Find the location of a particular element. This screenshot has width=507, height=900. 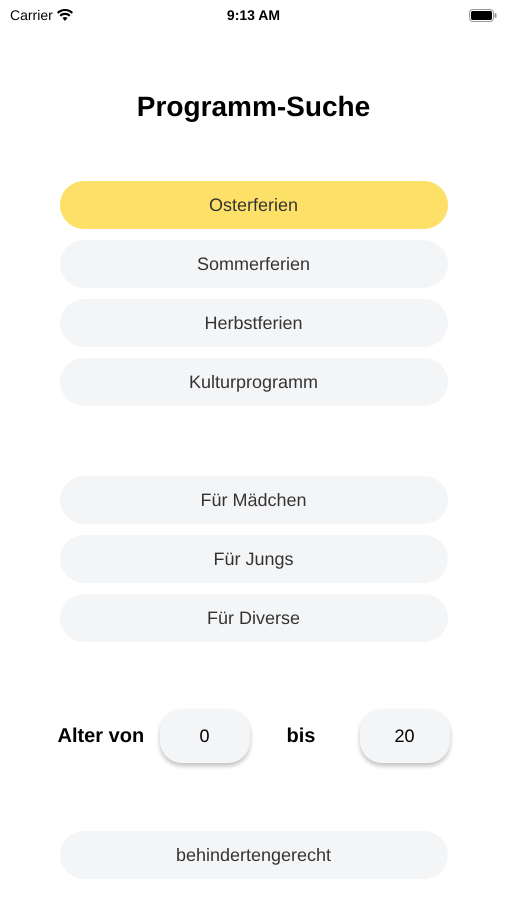

age-to-field: 20 is located at coordinates (405, 736).